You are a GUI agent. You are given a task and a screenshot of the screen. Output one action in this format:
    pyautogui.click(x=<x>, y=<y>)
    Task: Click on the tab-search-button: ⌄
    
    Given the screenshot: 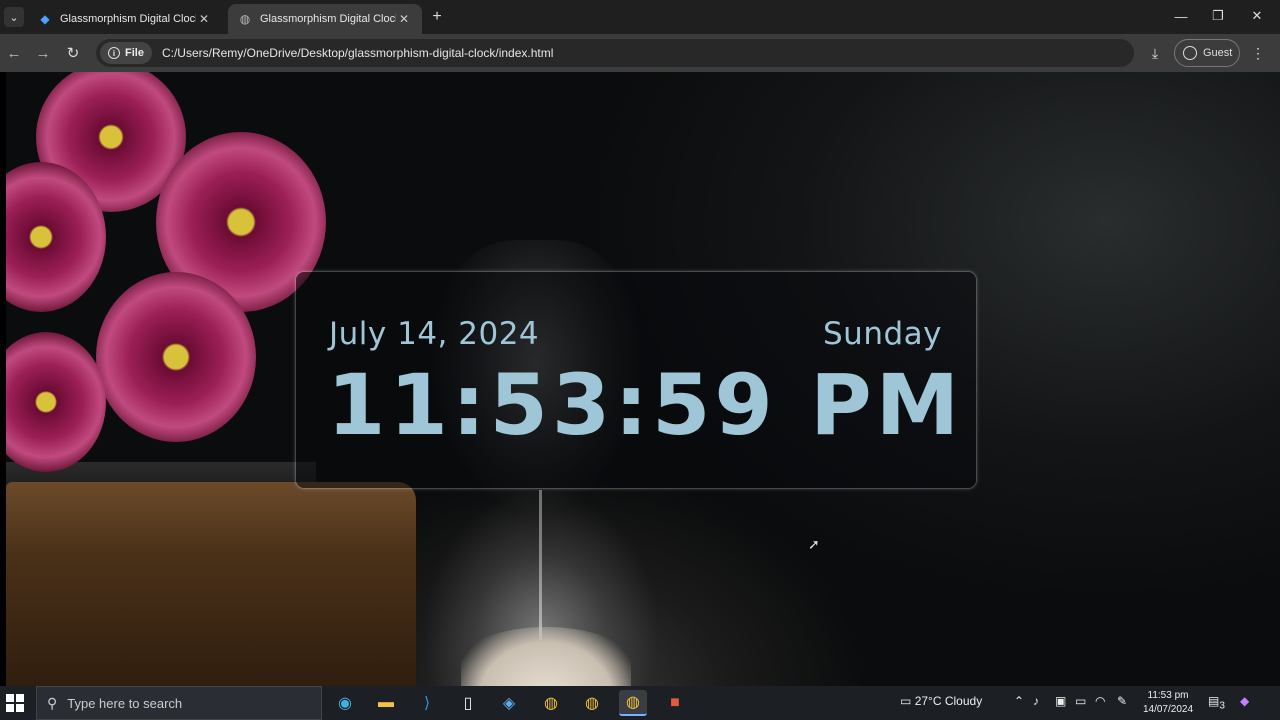 What is the action you would take?
    pyautogui.click(x=14, y=17)
    